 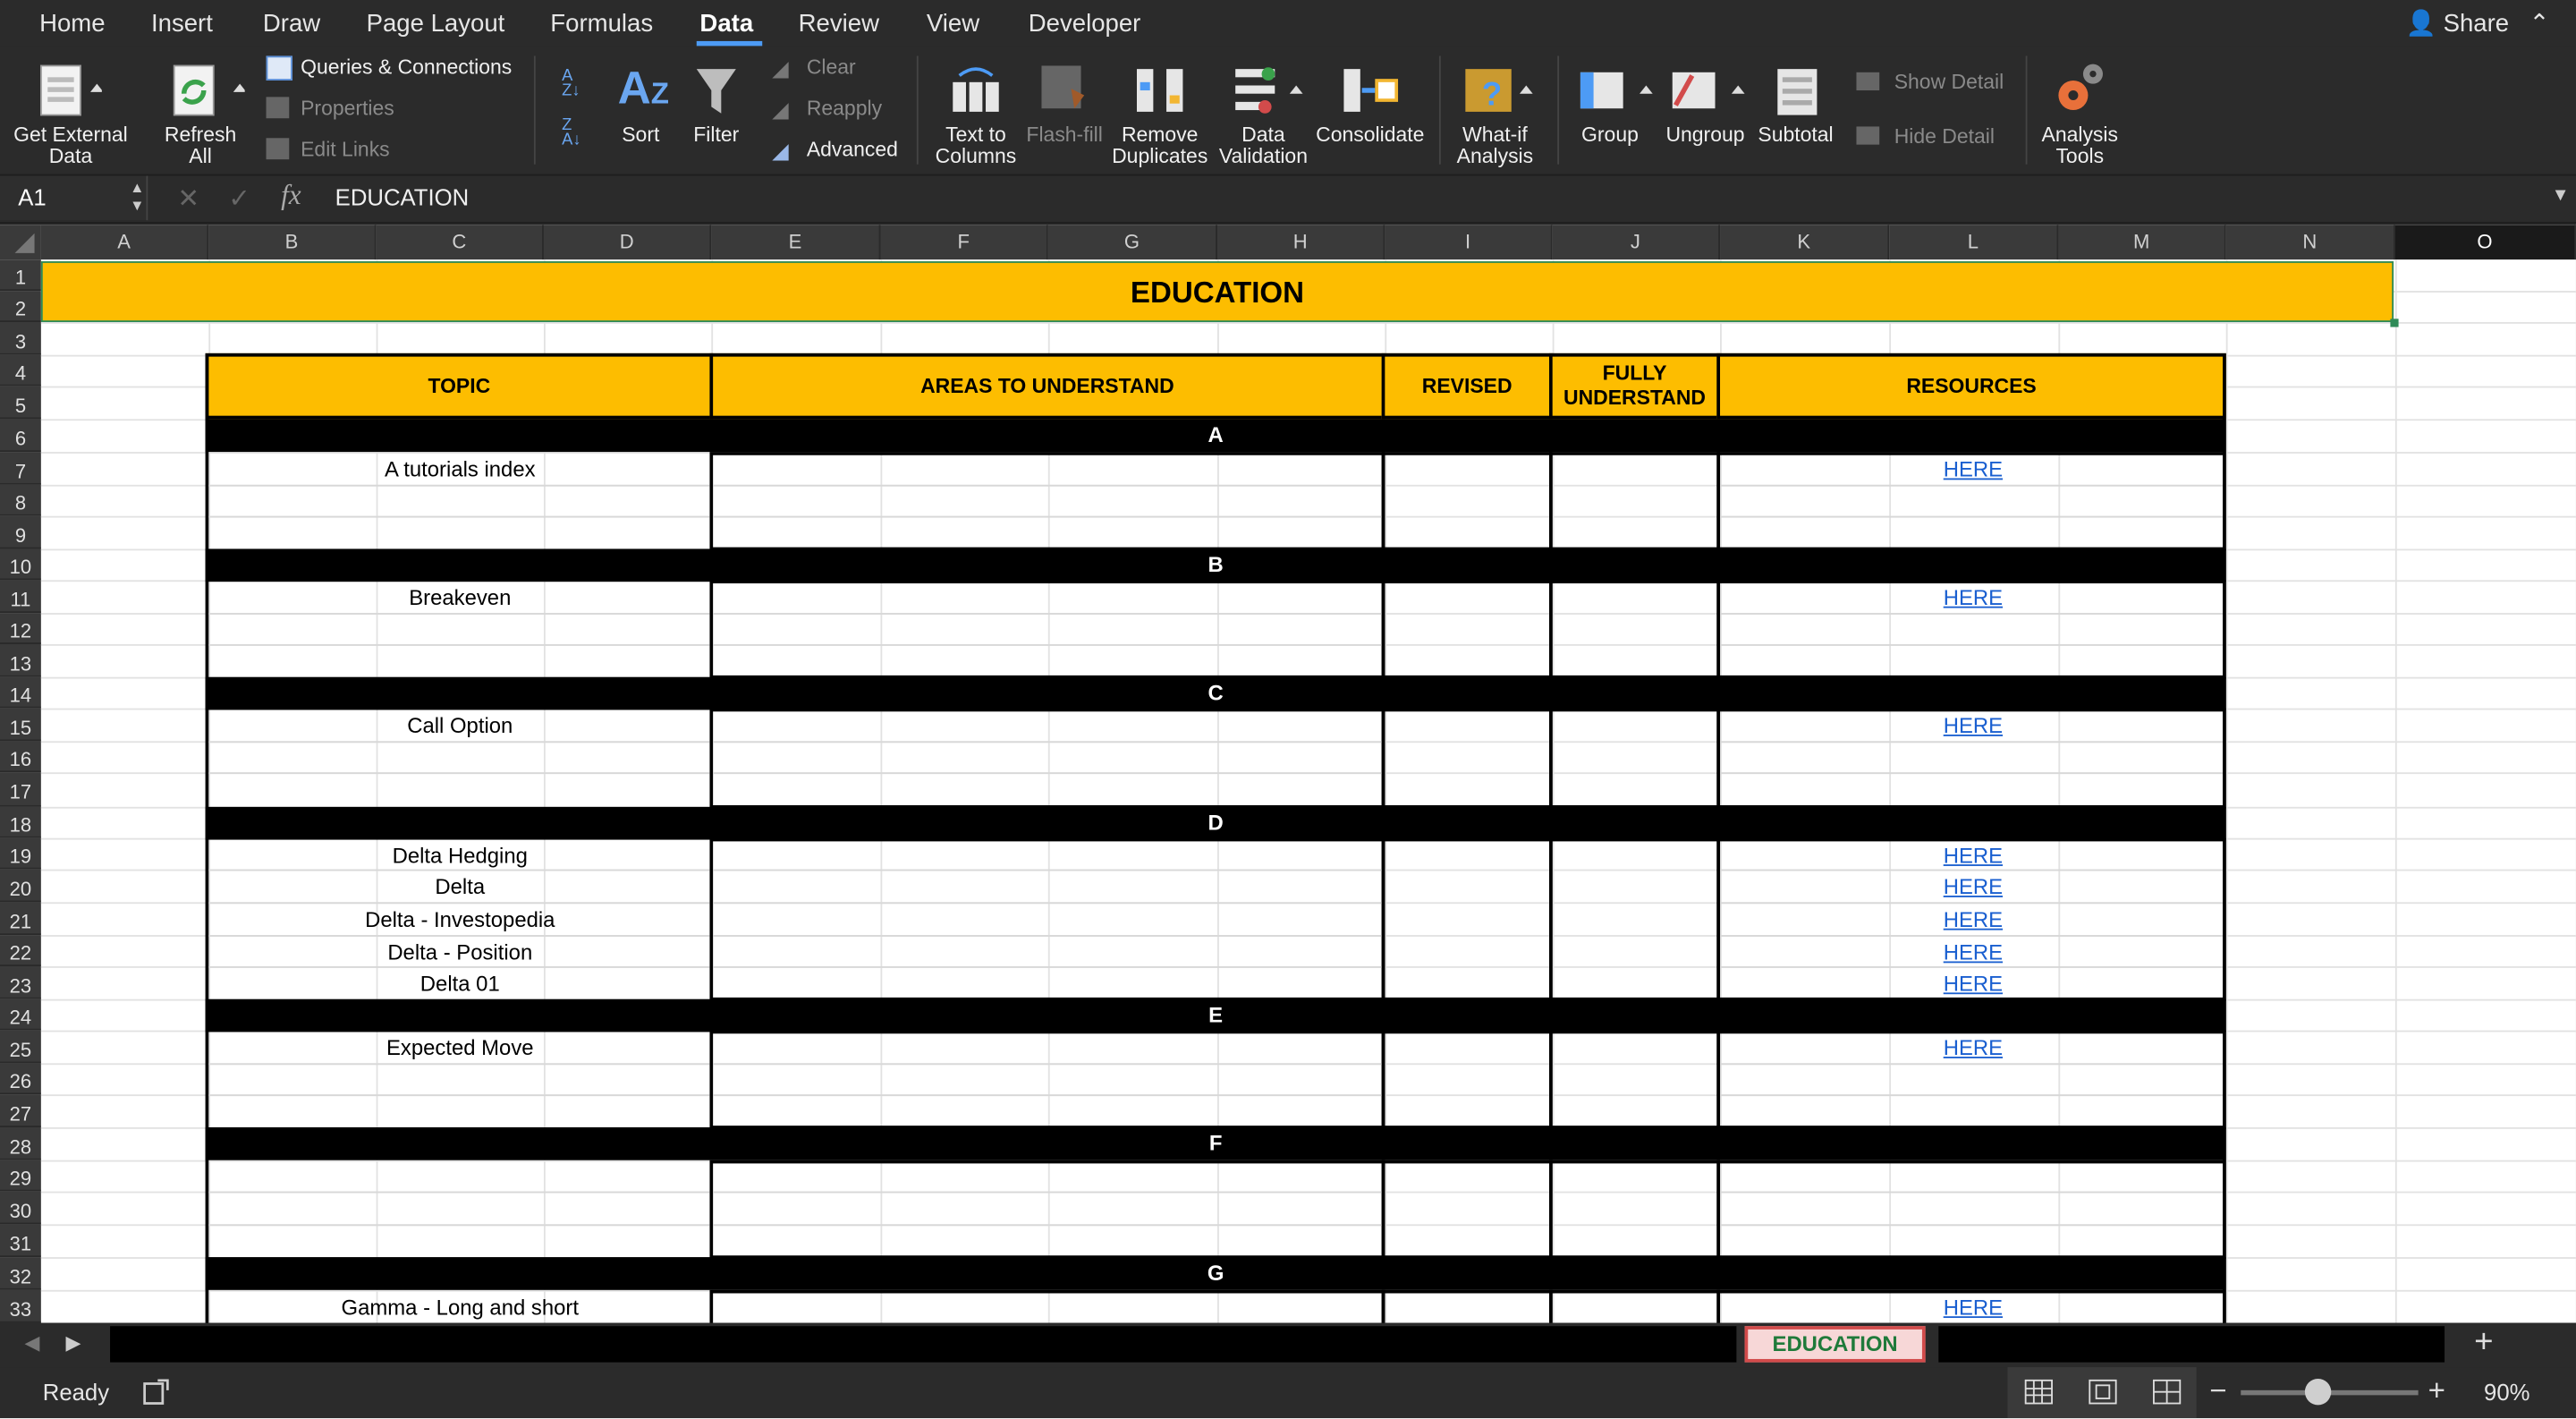 What do you see at coordinates (571, 83) in the screenshot?
I see `sort-ascending-icon: A Z↓` at bounding box center [571, 83].